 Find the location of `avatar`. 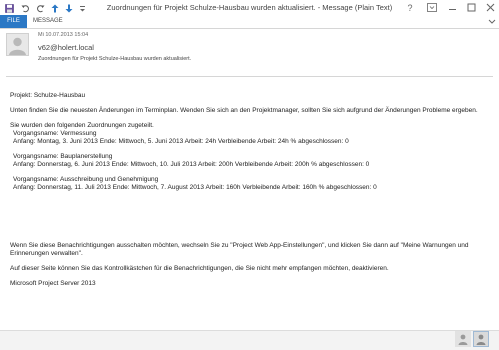

avatar is located at coordinates (17, 44).